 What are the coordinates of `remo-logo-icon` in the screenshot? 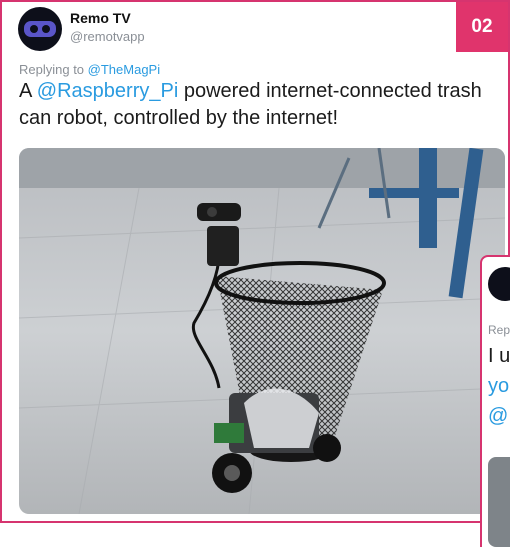 It's located at (40, 29).